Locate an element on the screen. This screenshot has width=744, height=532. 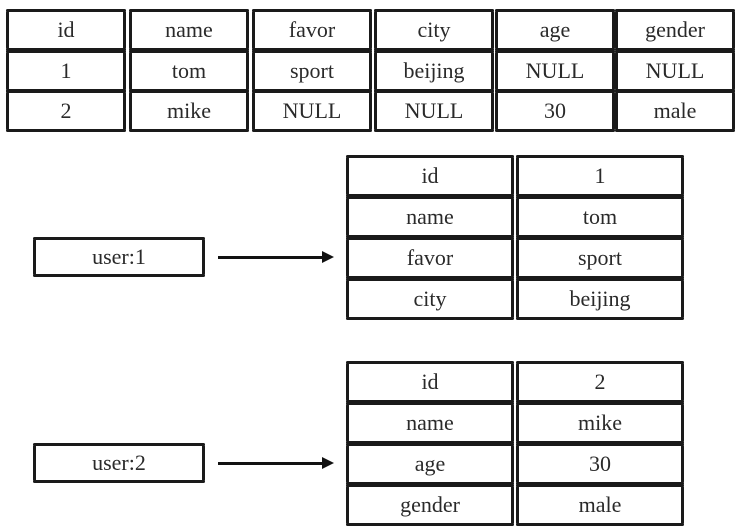
table-data-cell-text: beijing is located at coordinates (434, 70).